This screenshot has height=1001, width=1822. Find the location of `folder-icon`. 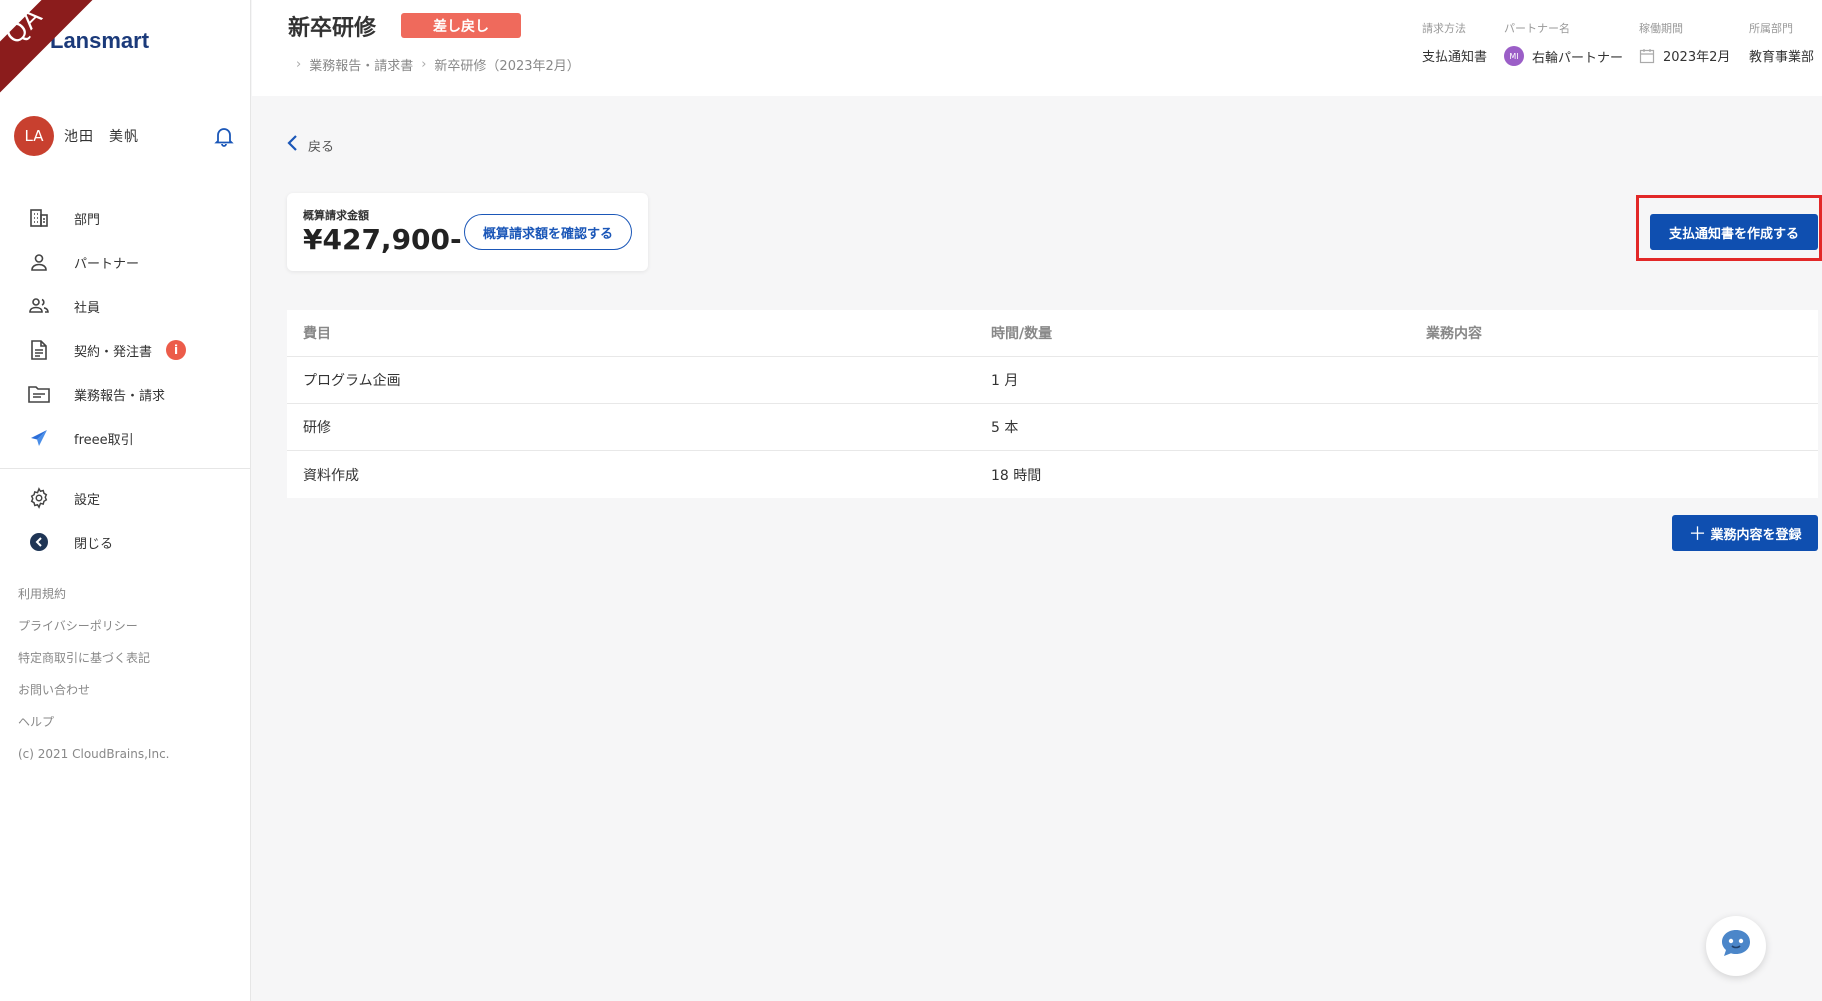

folder-icon is located at coordinates (39, 394).